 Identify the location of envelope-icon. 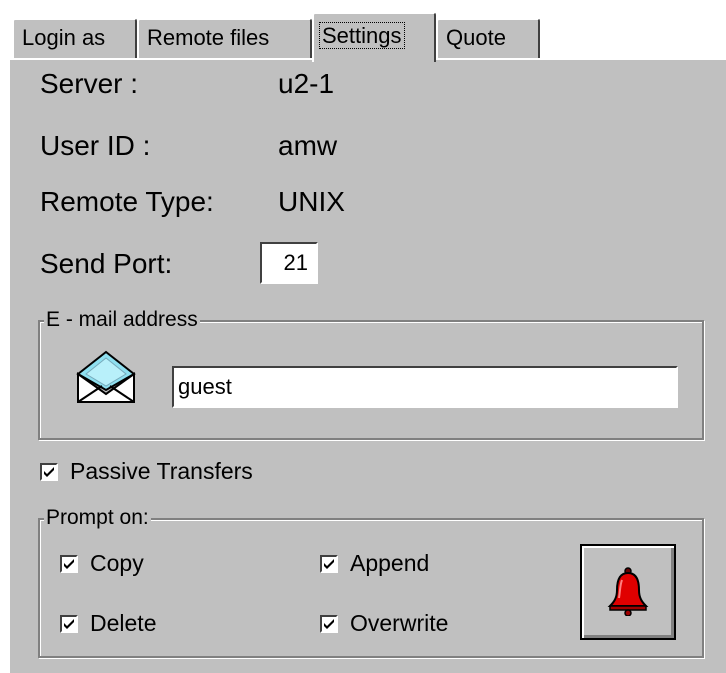
(106, 375).